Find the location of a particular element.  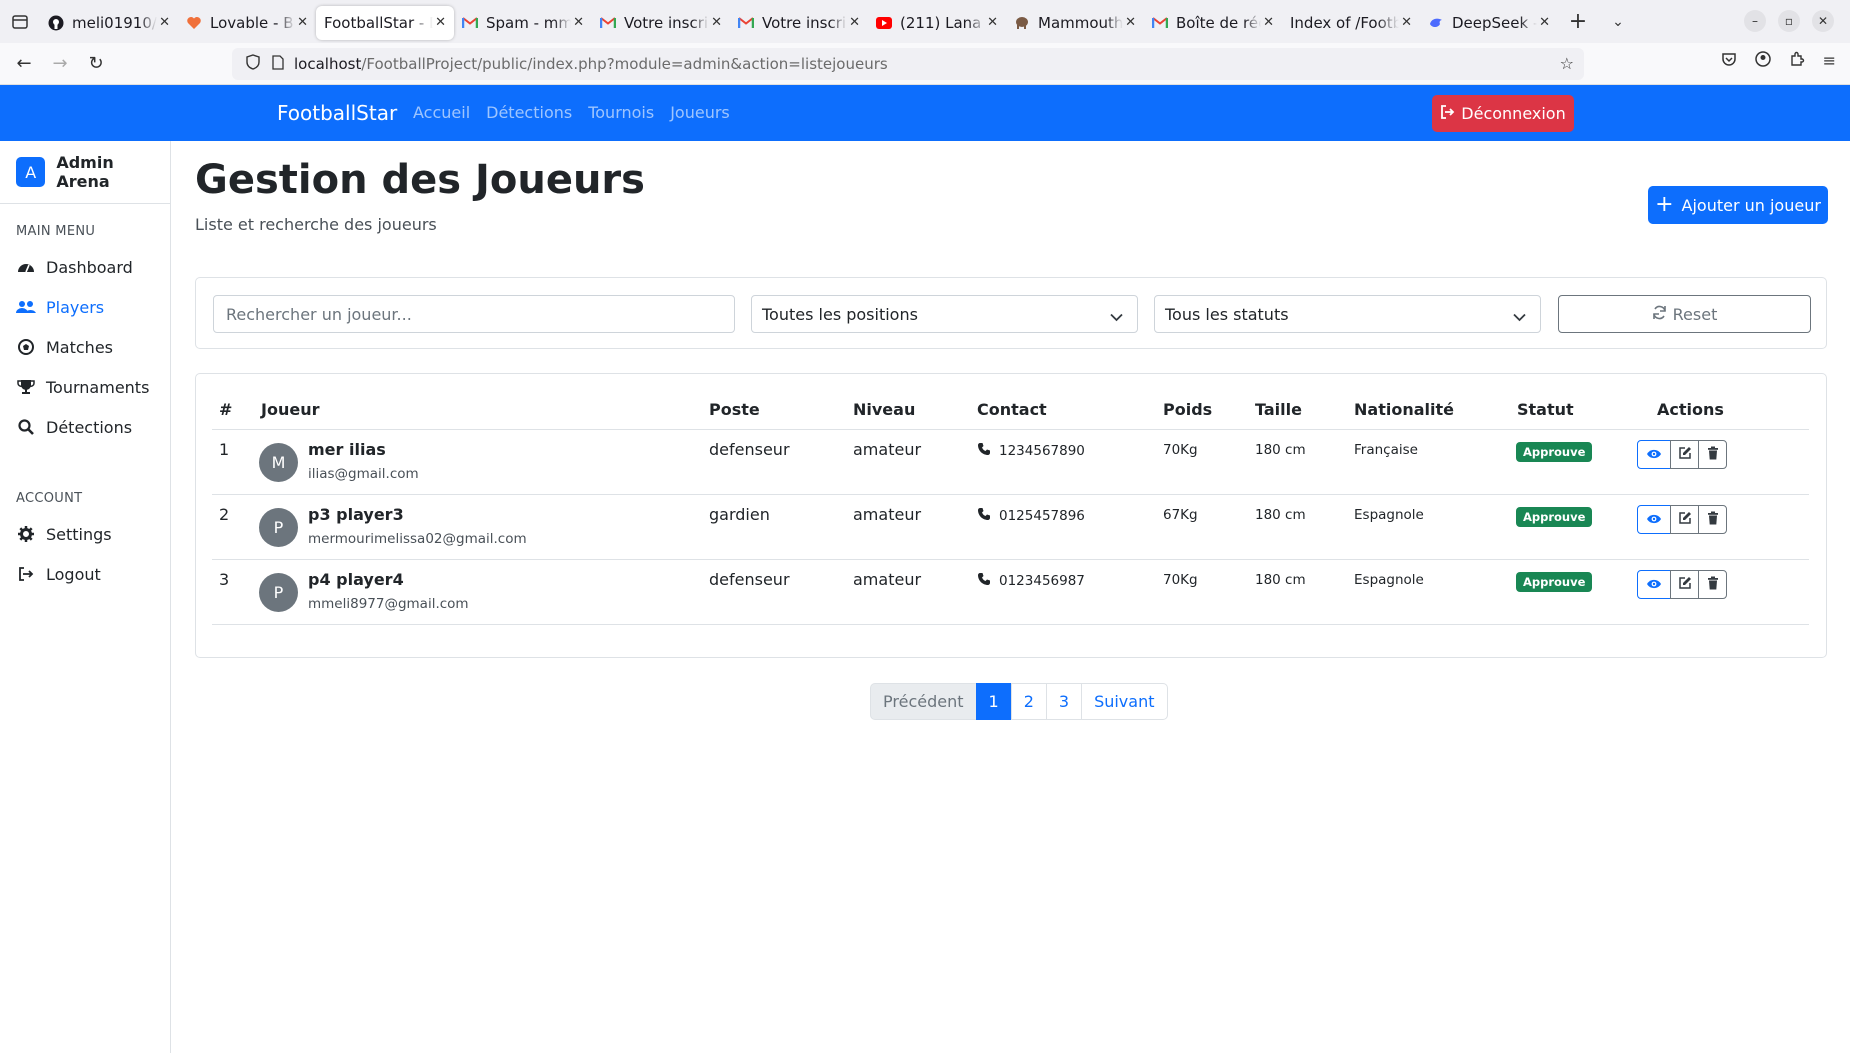

trophy-icon is located at coordinates (26, 387).